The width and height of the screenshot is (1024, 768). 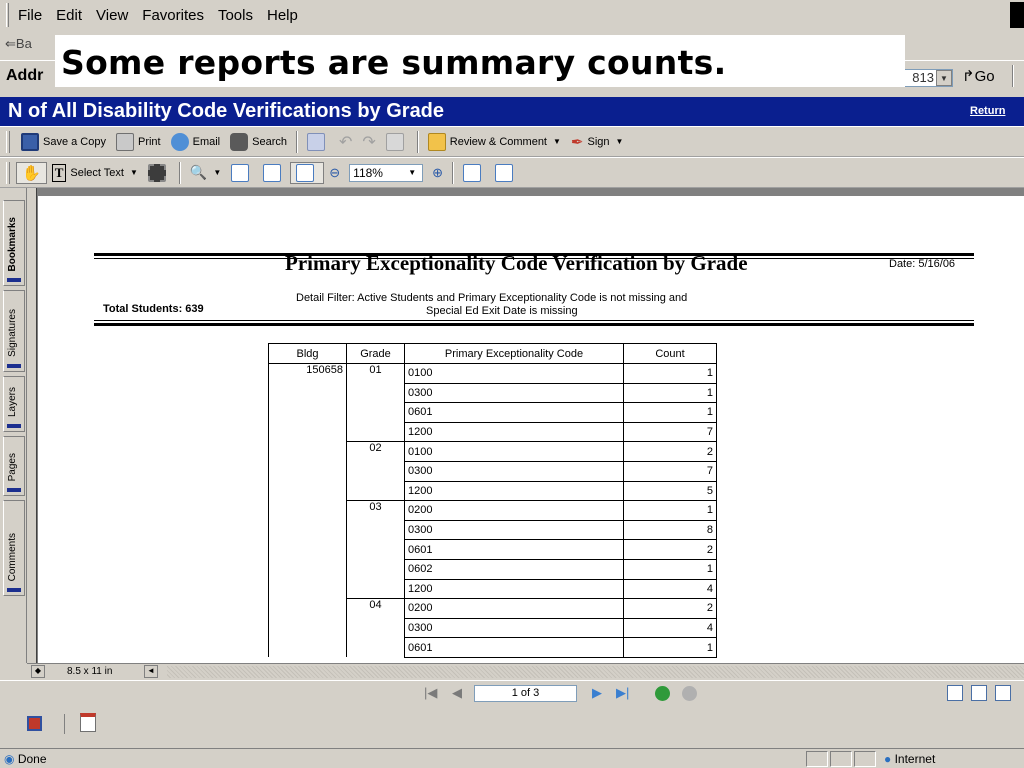 I want to click on snapshot-button, so click(x=159, y=173).